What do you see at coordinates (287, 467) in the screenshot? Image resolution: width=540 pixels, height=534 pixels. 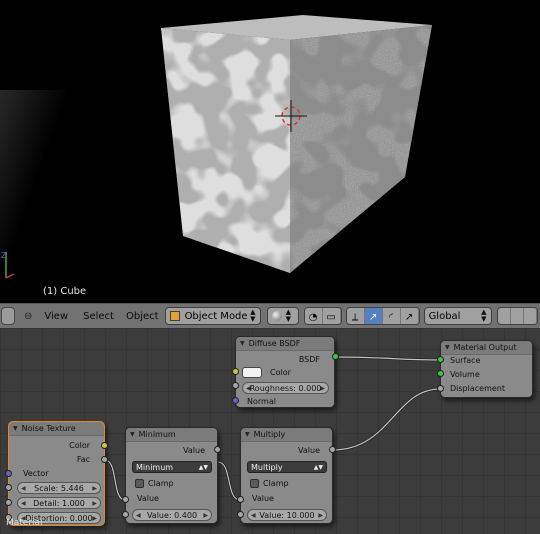 I see `operation-dropdown: Multiply ▲▼` at bounding box center [287, 467].